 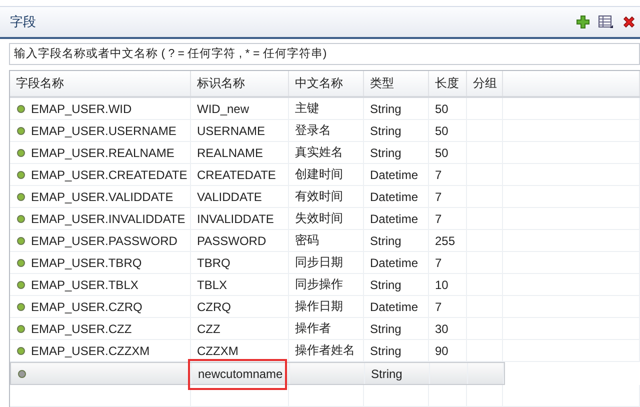 I want to click on table-cell: EMAP_USER.INVALIDDATE, so click(x=108, y=219).